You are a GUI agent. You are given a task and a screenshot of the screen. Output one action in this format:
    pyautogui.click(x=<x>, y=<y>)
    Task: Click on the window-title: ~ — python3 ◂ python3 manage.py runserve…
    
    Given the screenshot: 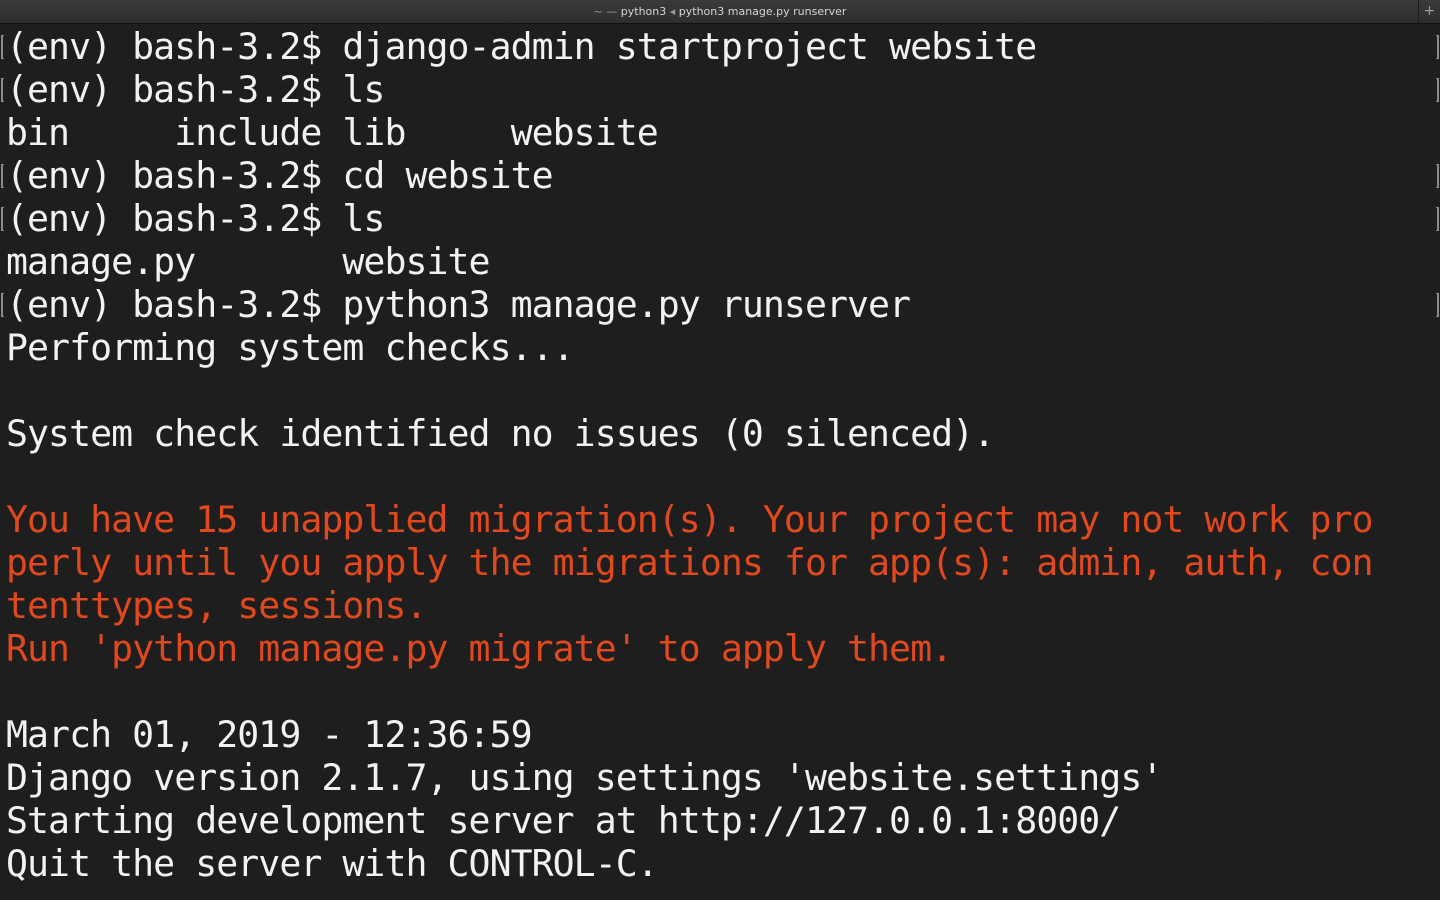 What is the action you would take?
    pyautogui.click(x=720, y=12)
    